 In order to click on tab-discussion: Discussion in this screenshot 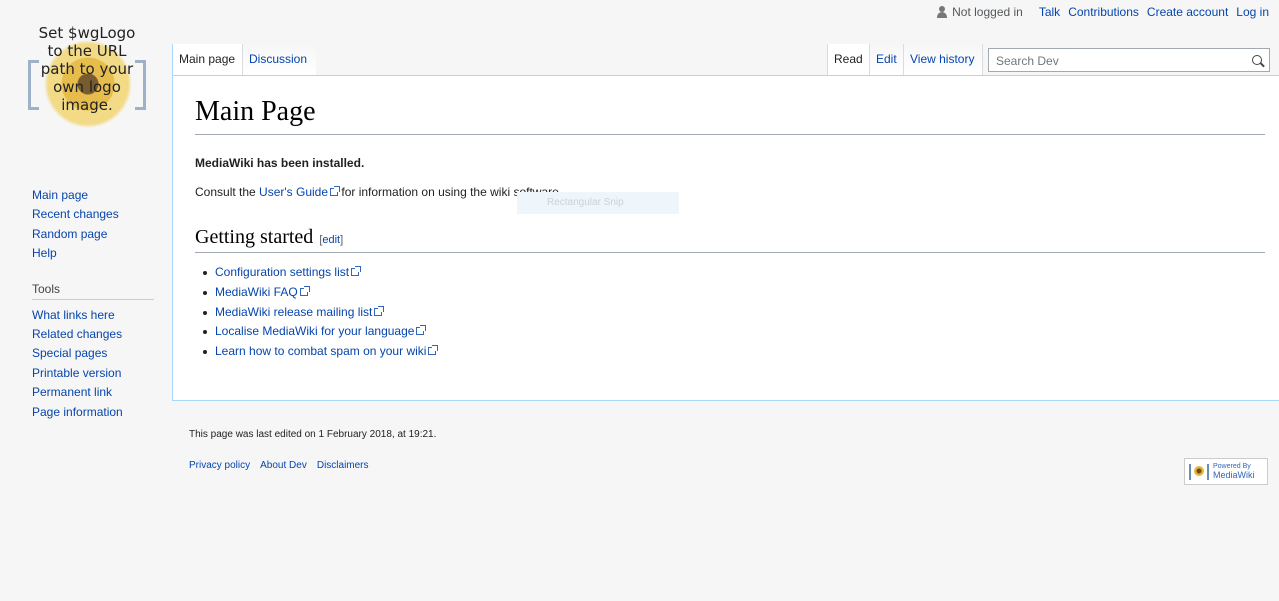, I will do `click(279, 59)`.